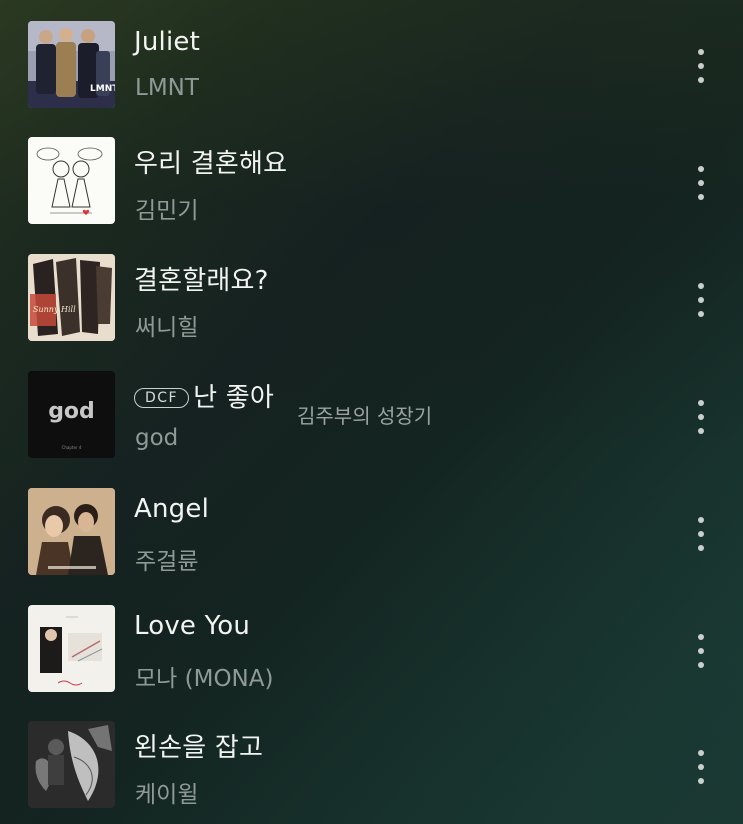 The image size is (743, 824). Describe the element at coordinates (365, 416) in the screenshot. I see `track-note: 김주부의 성장기` at that location.